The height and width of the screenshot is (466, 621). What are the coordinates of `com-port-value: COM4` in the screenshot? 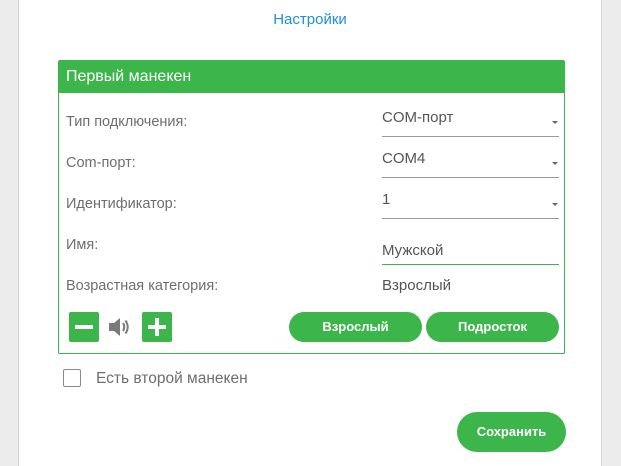 It's located at (404, 158).